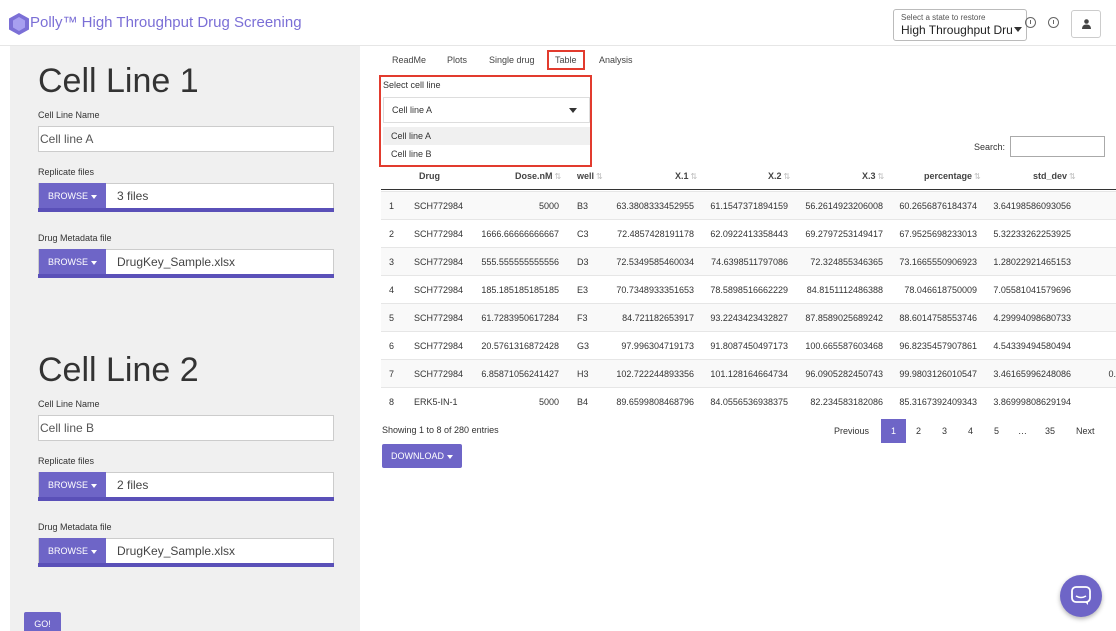 The height and width of the screenshot is (631, 1116). I want to click on cell-line-name-label: Cell Line Name, so click(69, 404).